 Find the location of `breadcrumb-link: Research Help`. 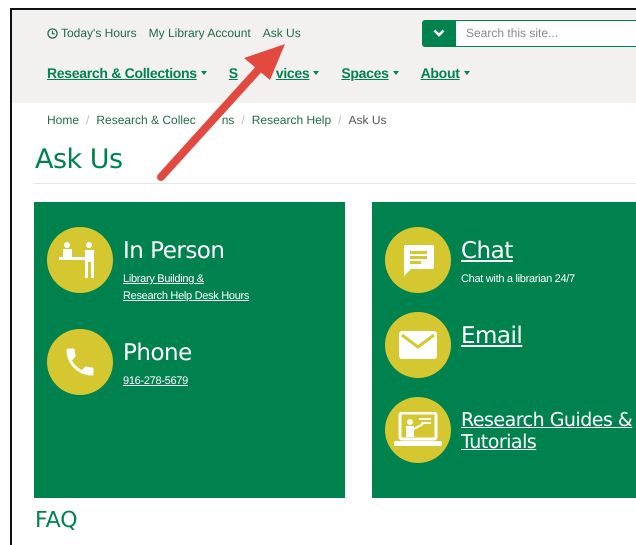

breadcrumb-link: Research Help is located at coordinates (292, 120).